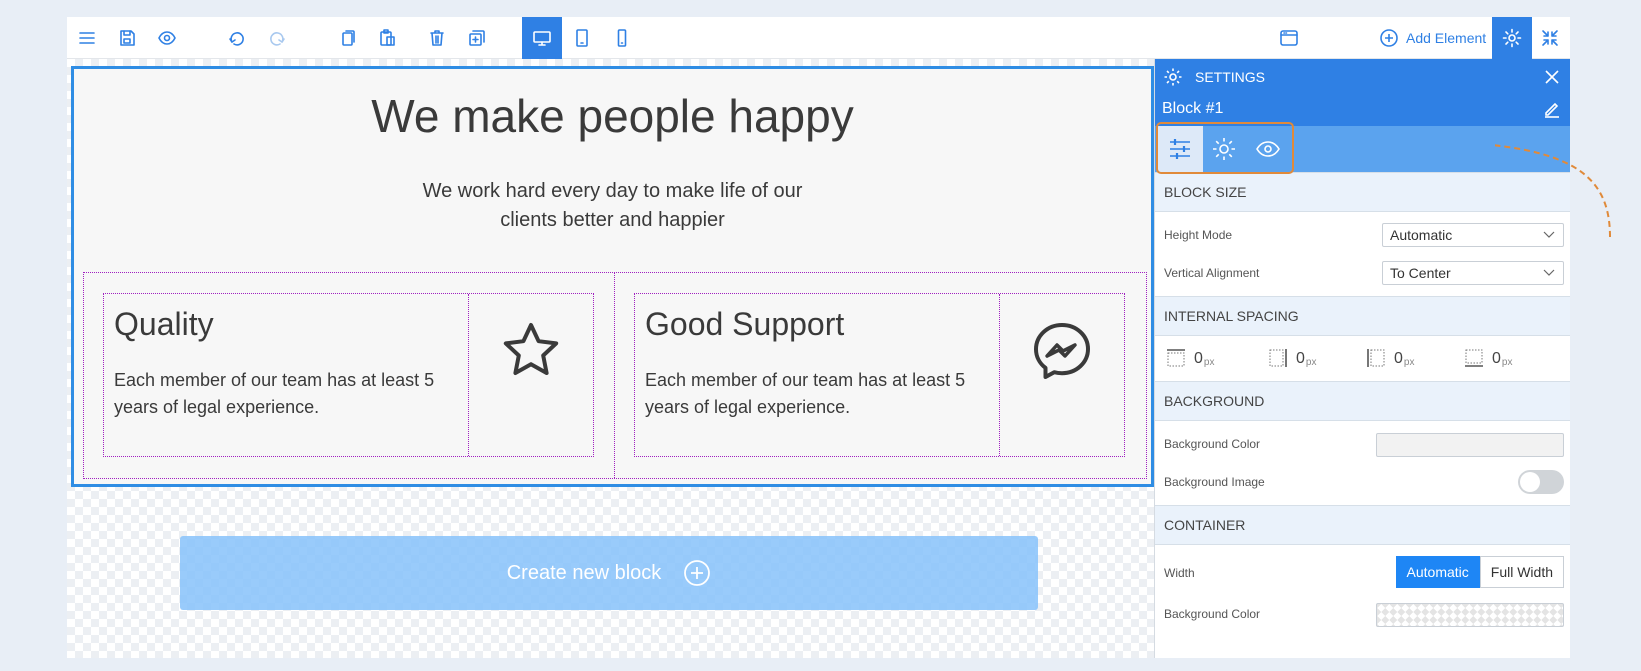 This screenshot has width=1641, height=671. I want to click on close-icon, so click(1552, 77).